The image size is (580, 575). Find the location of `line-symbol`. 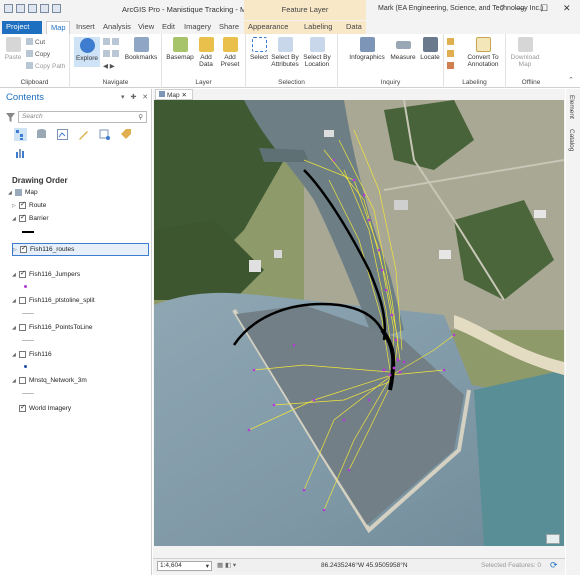

line-symbol is located at coordinates (28, 393).